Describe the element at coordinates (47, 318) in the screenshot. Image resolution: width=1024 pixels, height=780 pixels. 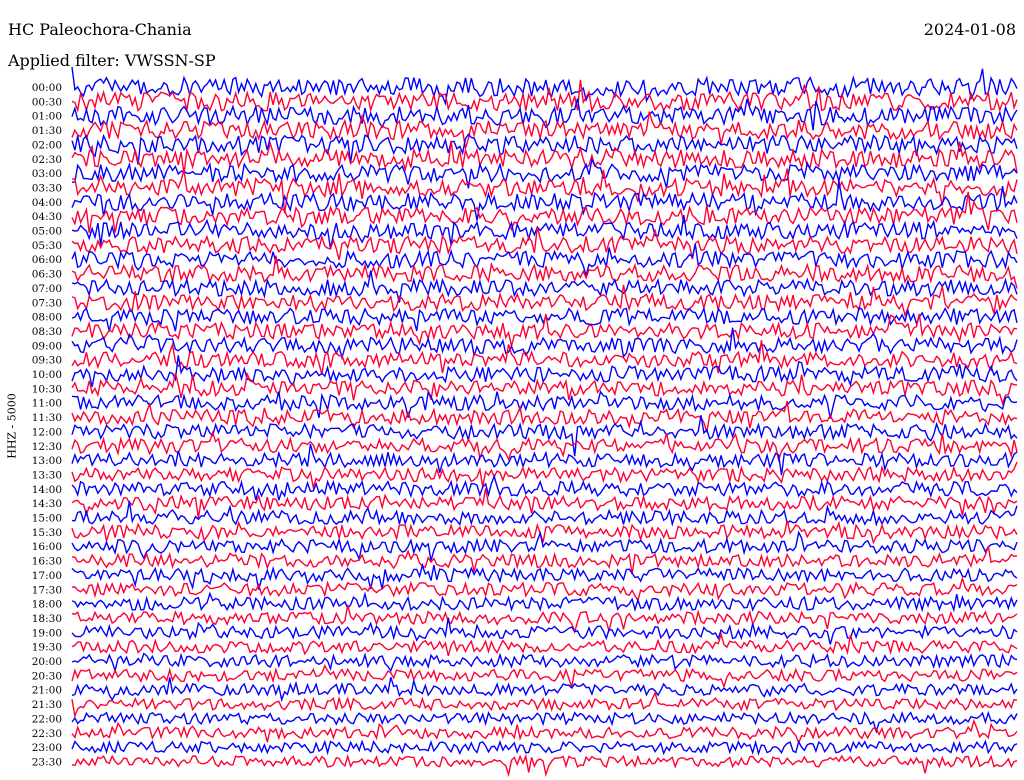
I see `row-label-08-00: 08:00` at that location.